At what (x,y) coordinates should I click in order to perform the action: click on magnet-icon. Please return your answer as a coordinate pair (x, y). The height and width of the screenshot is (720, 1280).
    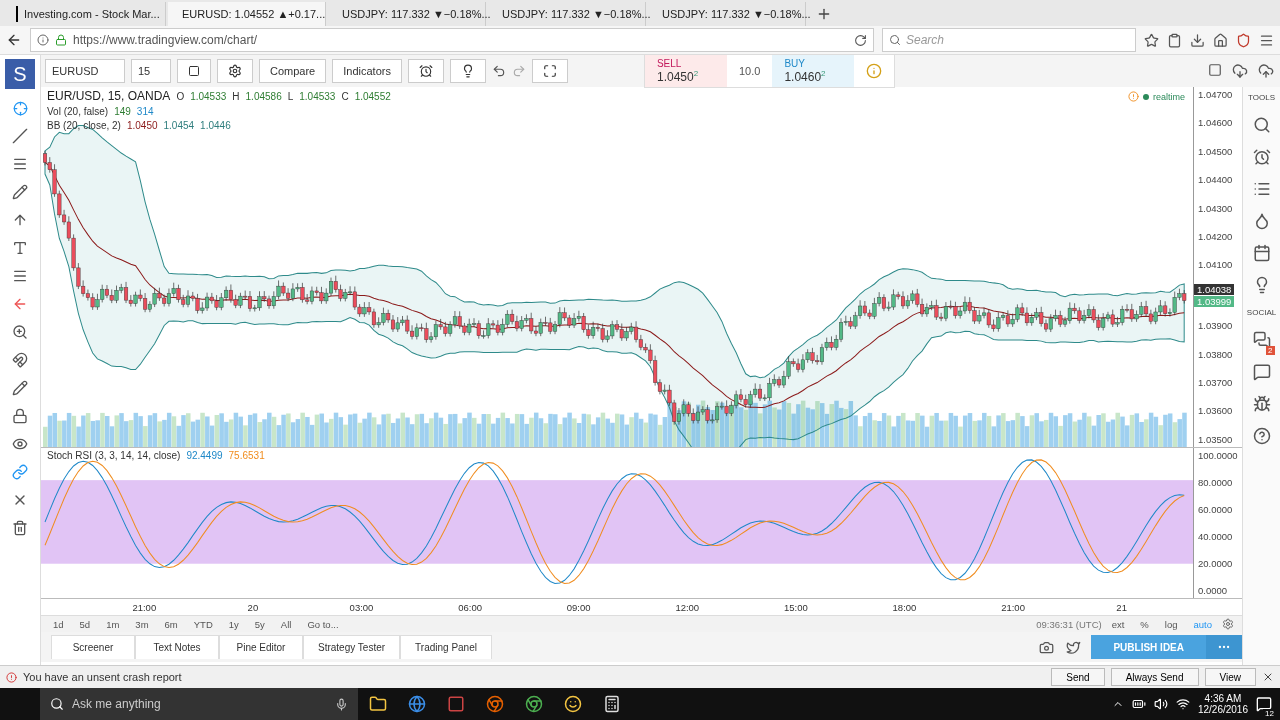
    Looking at the image, I should click on (20, 360).